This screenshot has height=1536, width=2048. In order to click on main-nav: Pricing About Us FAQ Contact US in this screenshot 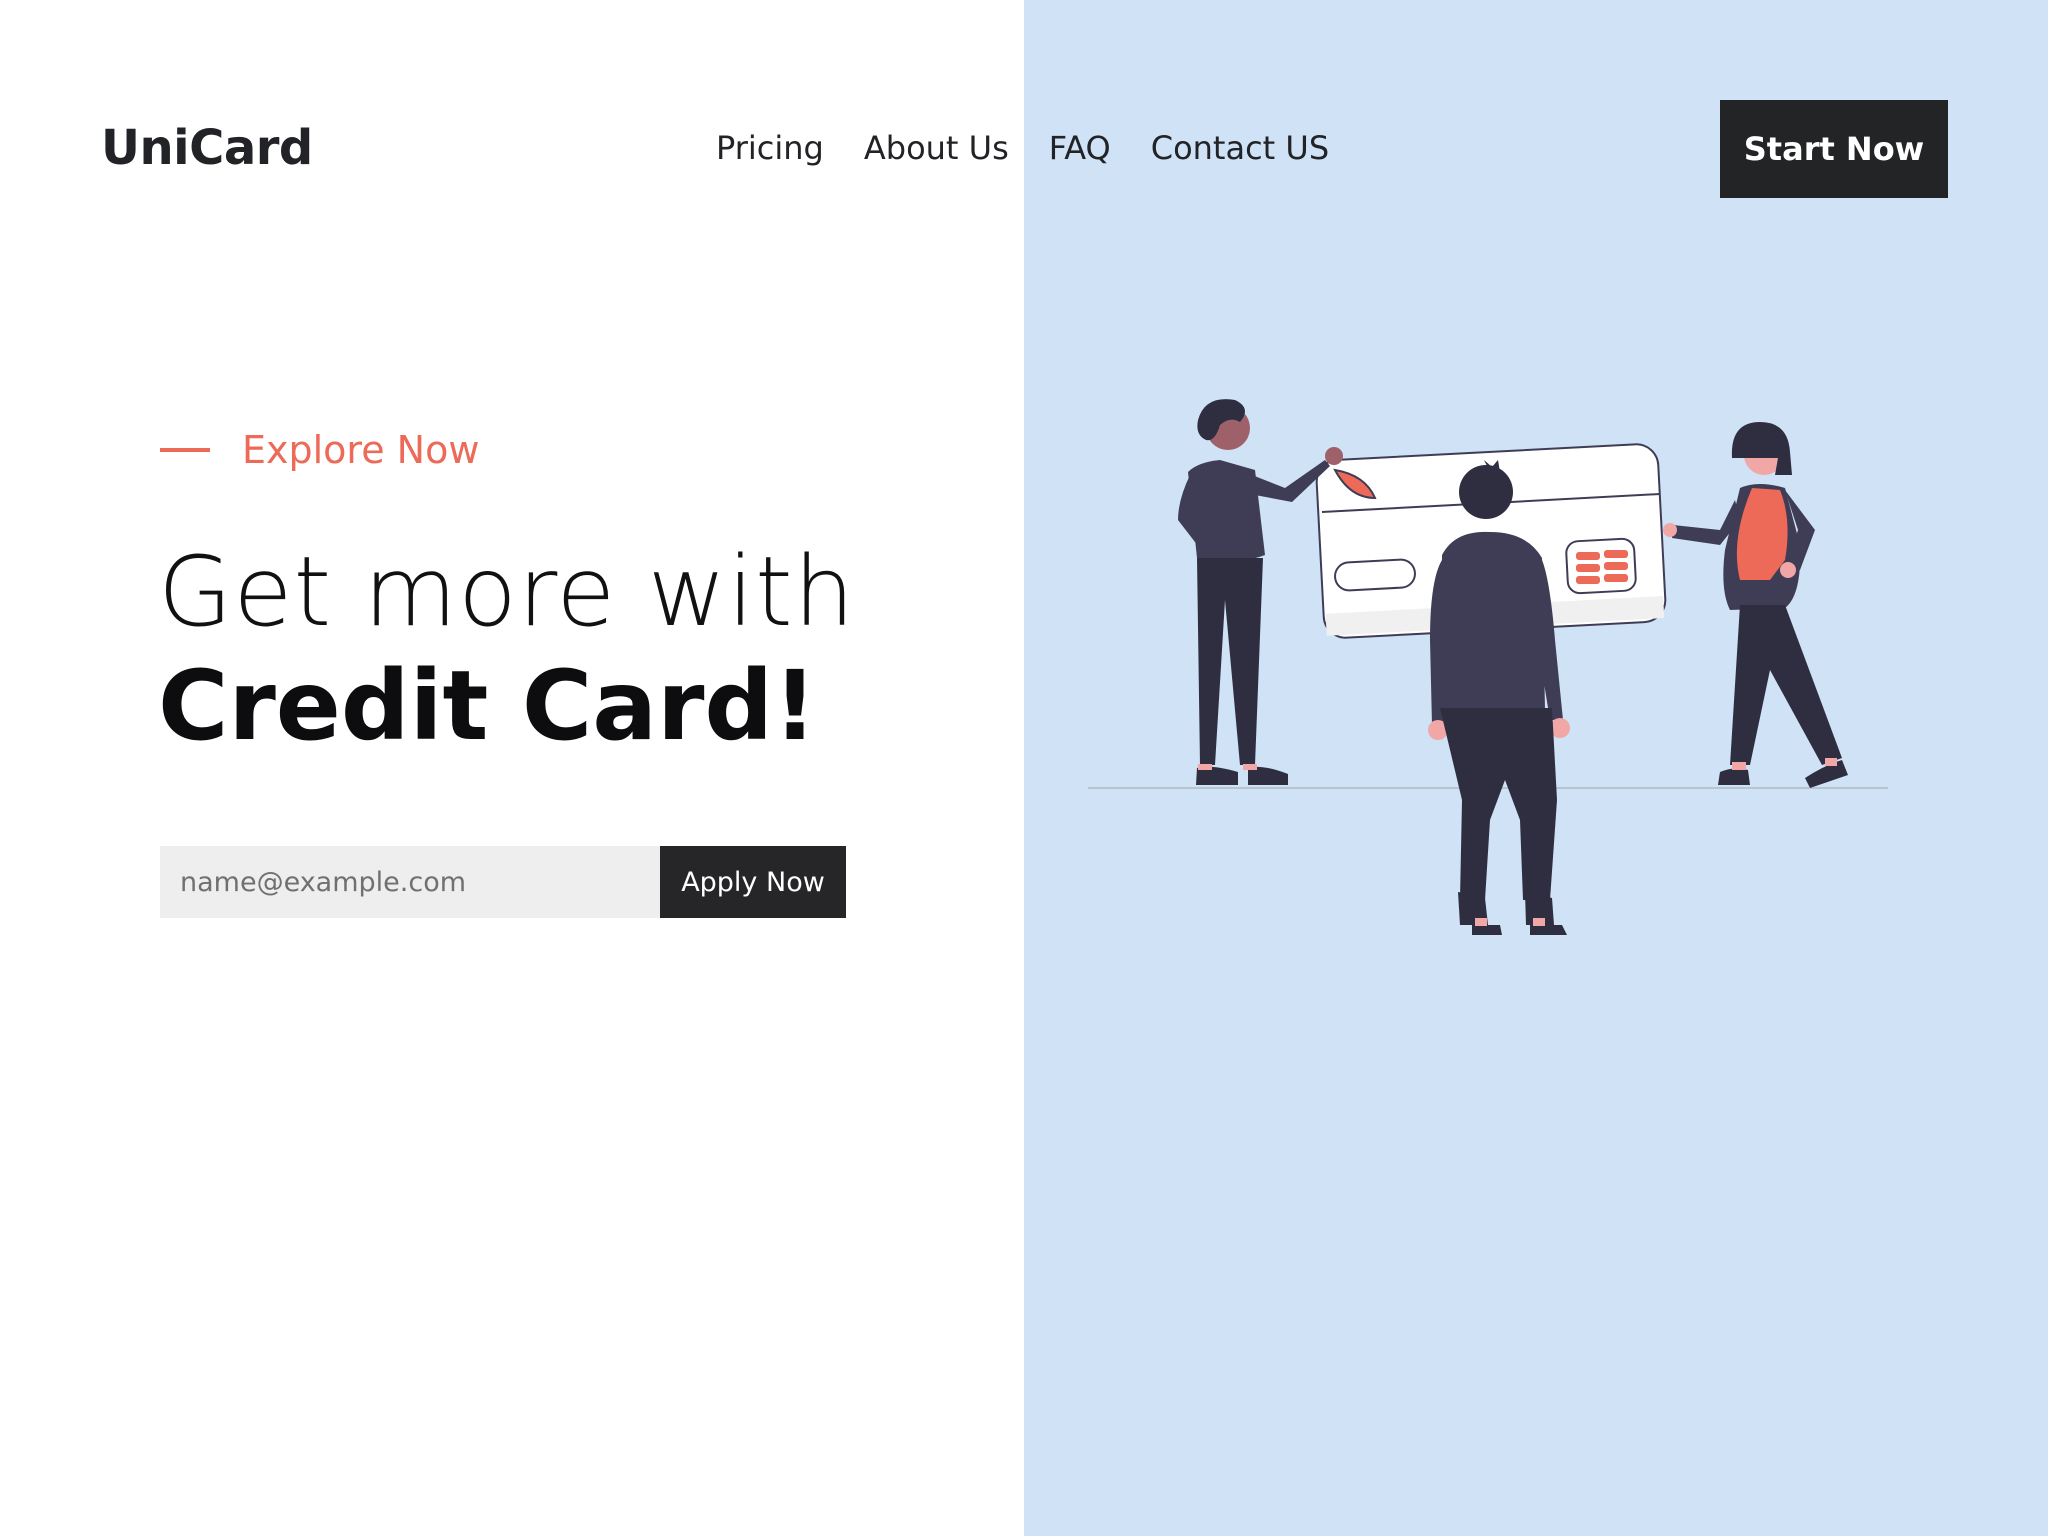, I will do `click(1022, 148)`.